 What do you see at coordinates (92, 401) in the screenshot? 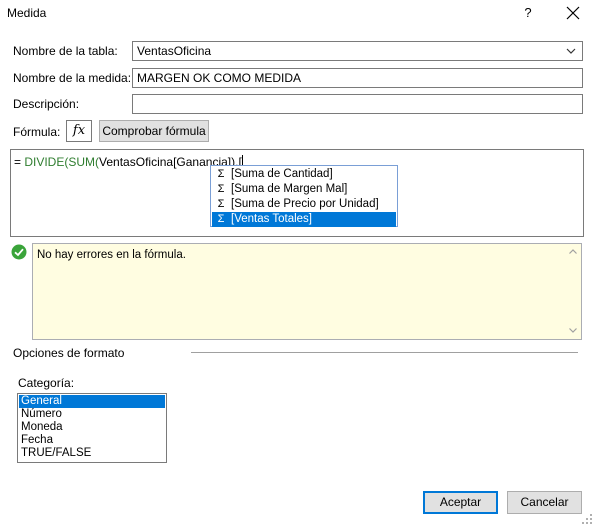
I see `category-item-general: General` at bounding box center [92, 401].